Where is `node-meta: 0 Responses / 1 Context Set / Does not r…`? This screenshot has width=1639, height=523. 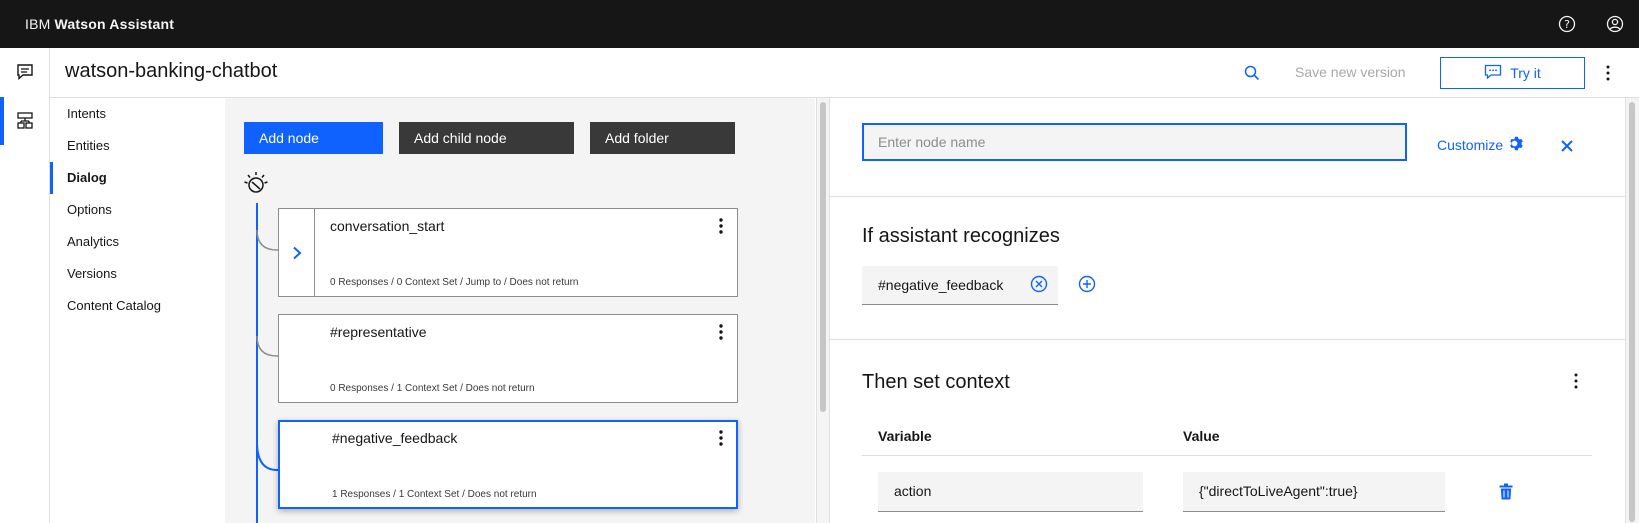 node-meta: 0 Responses / 1 Context Set / Does not r… is located at coordinates (432, 388).